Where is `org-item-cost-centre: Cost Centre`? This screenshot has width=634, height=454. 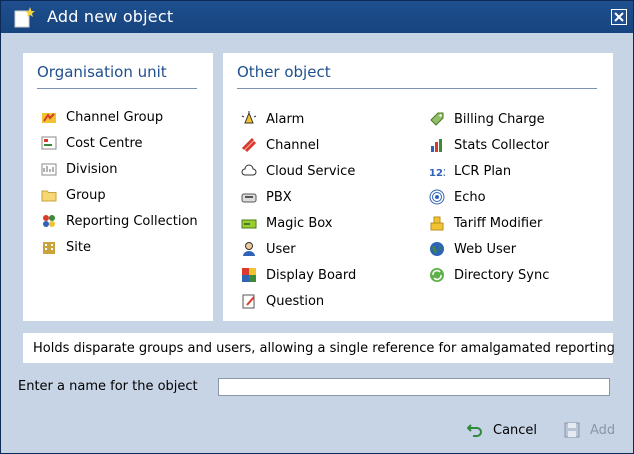 org-item-cost-centre: Cost Centre is located at coordinates (92, 143).